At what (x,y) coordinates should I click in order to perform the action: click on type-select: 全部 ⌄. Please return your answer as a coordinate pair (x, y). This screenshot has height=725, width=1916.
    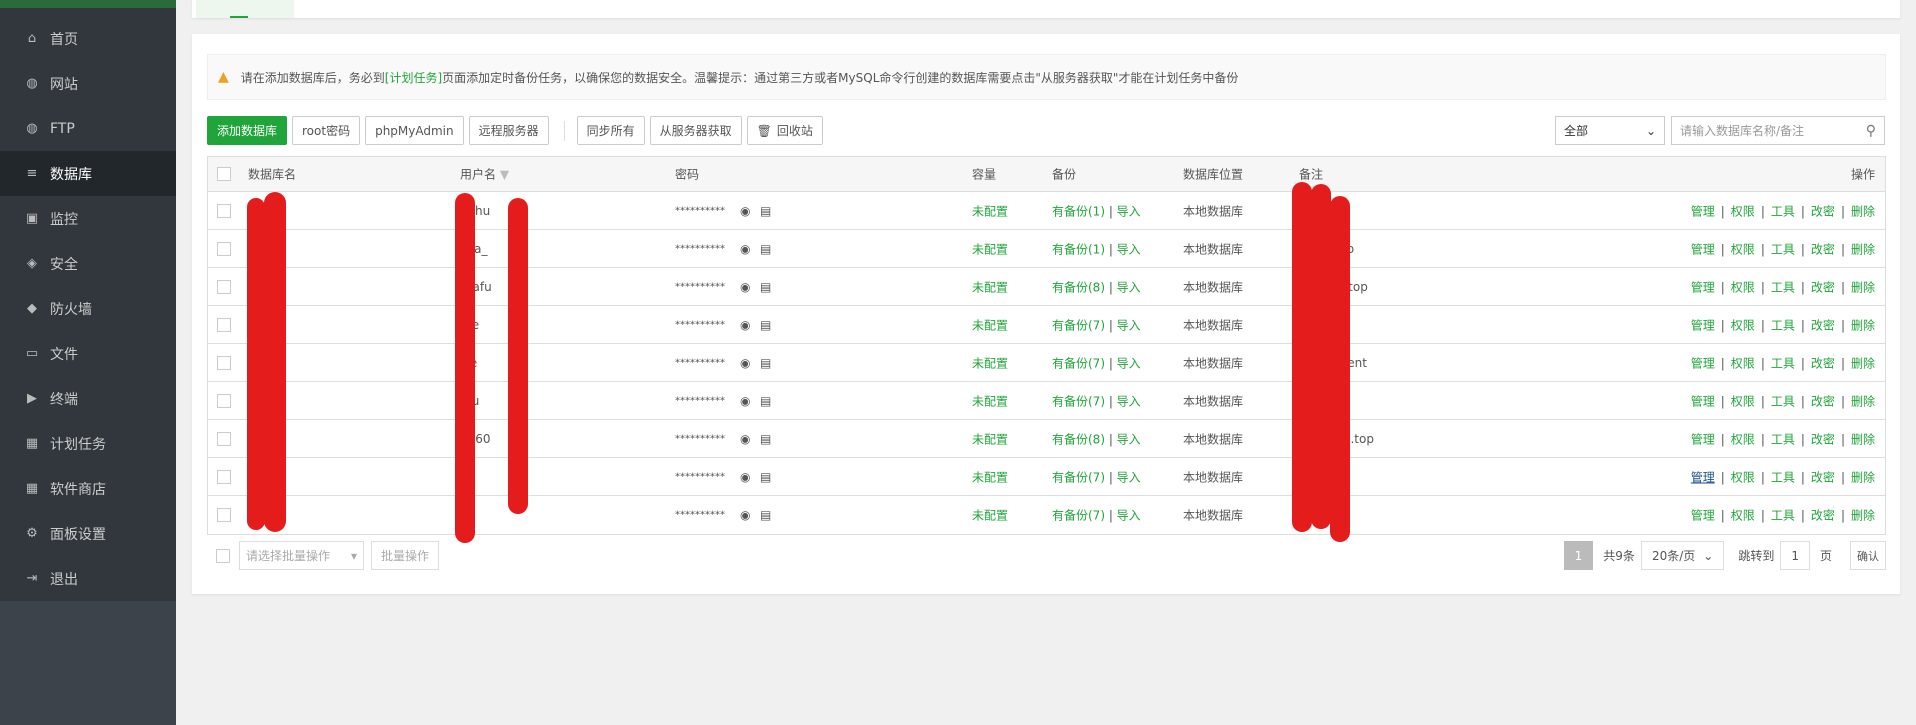
    Looking at the image, I should click on (1610, 130).